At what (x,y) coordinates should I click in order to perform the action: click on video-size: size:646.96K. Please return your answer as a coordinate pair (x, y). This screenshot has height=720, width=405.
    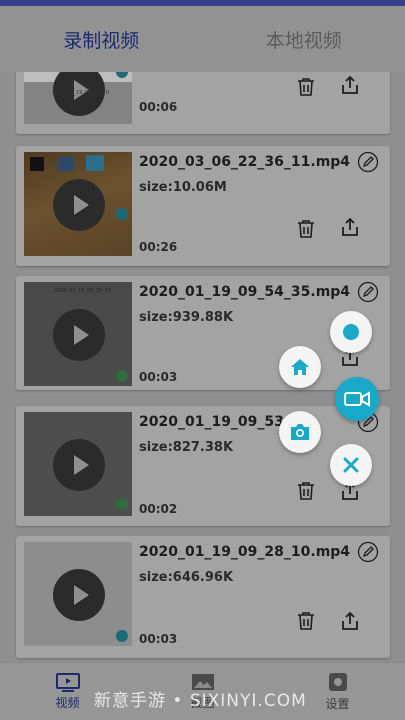
    Looking at the image, I should click on (186, 577).